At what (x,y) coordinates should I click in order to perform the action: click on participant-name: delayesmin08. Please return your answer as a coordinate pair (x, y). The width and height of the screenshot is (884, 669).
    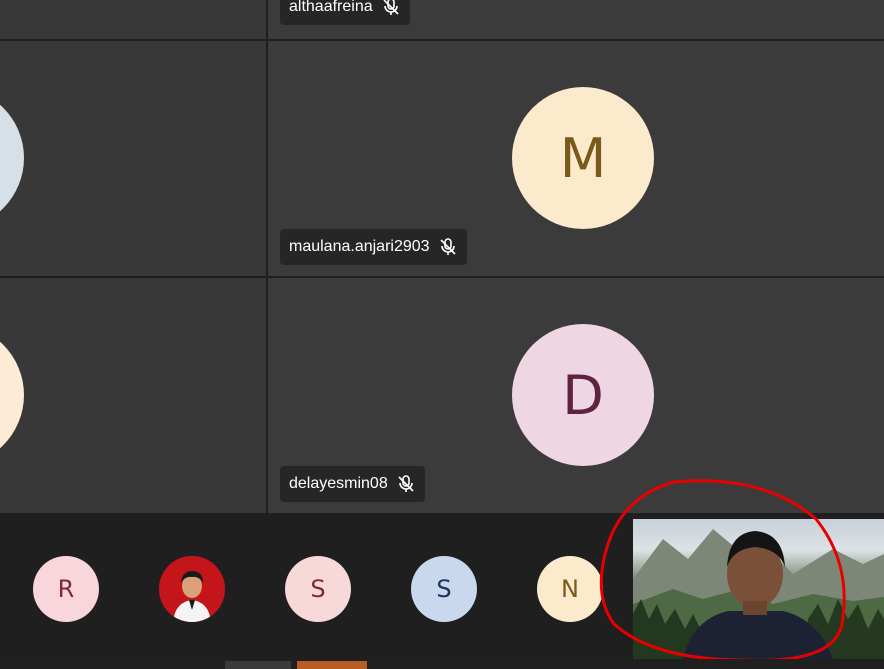
    Looking at the image, I should click on (338, 483).